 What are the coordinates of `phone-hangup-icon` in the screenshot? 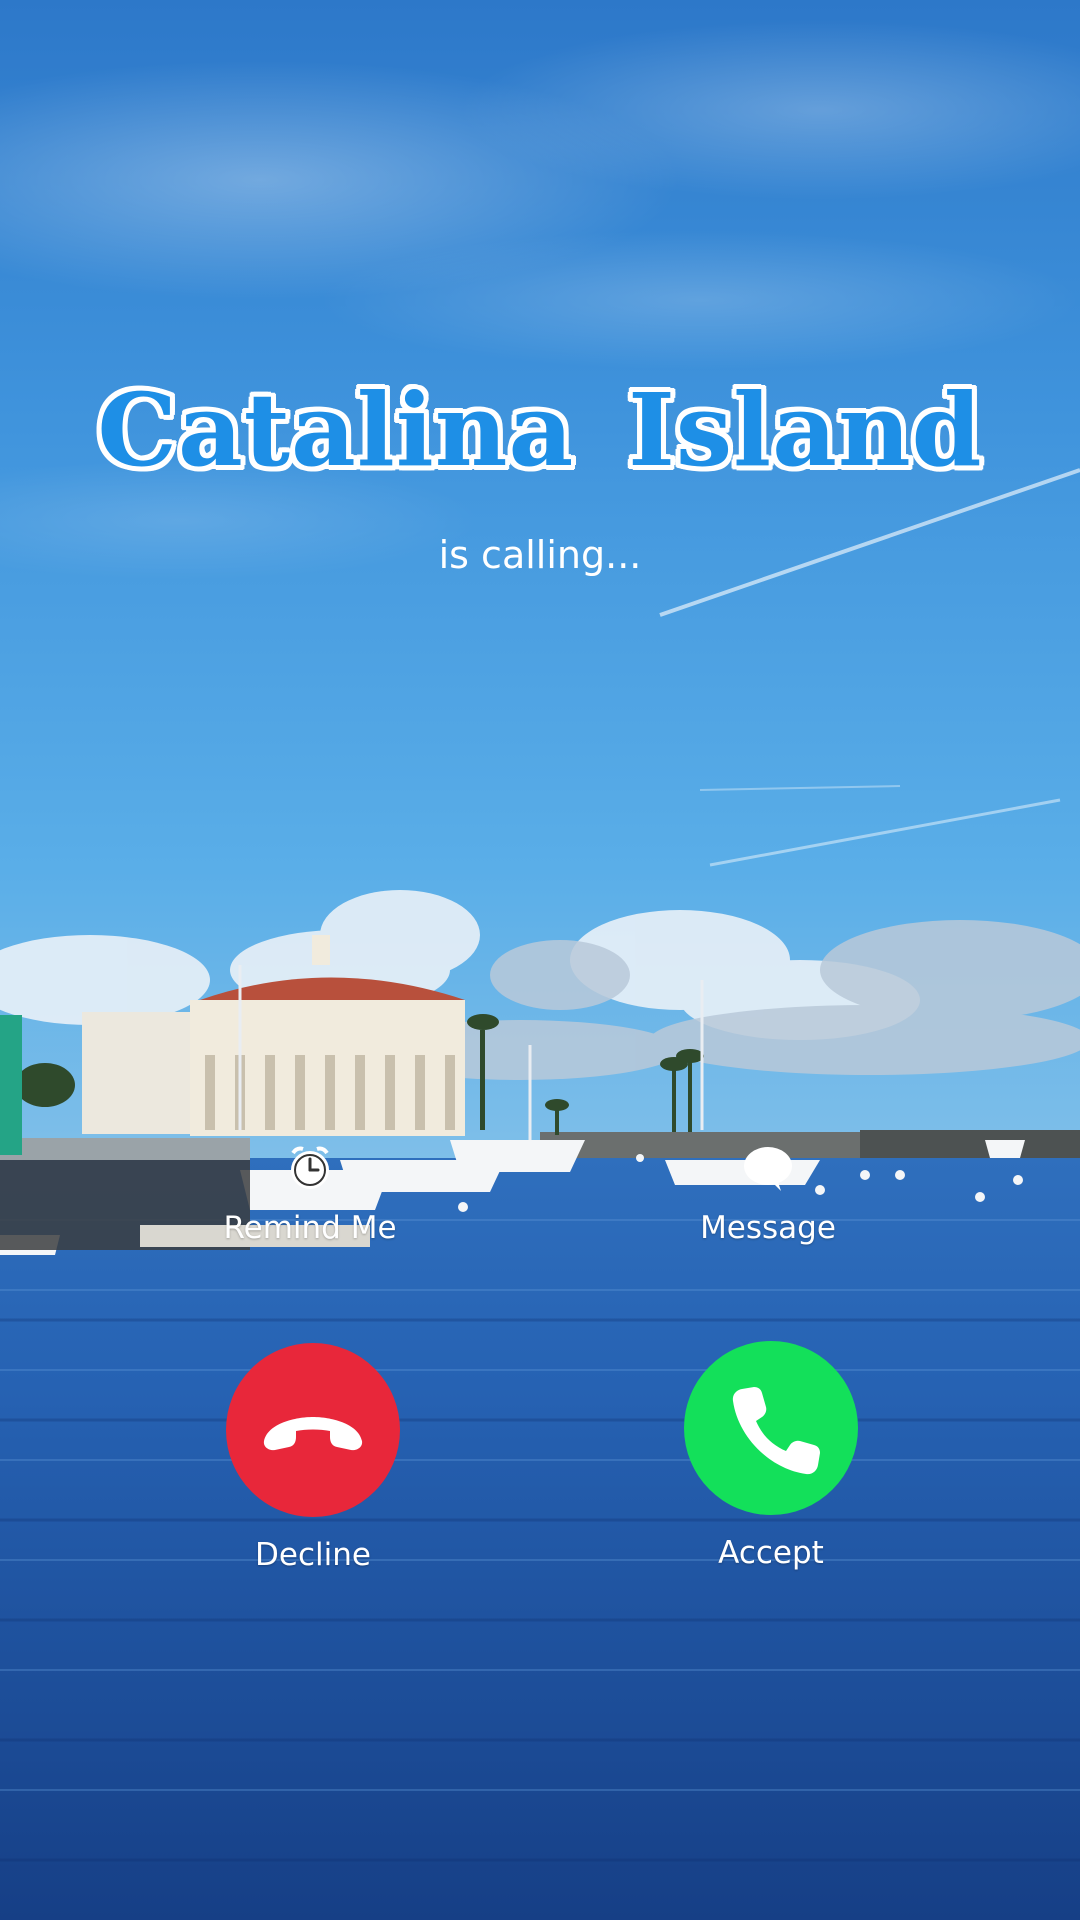 It's located at (313, 1434).